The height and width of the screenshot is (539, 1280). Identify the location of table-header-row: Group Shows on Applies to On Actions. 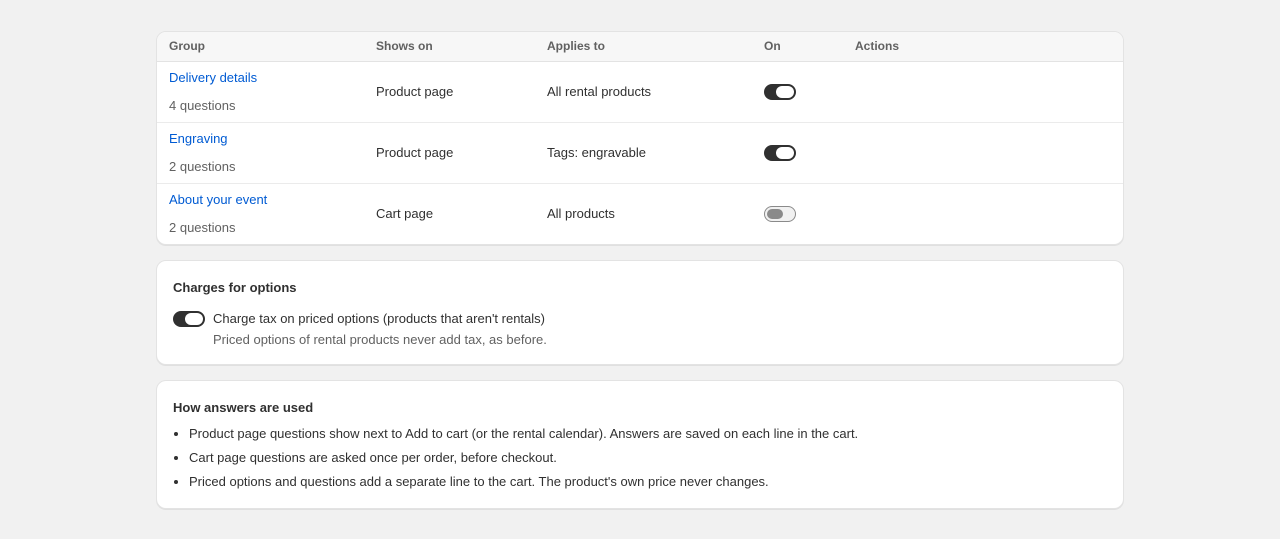
(640, 47).